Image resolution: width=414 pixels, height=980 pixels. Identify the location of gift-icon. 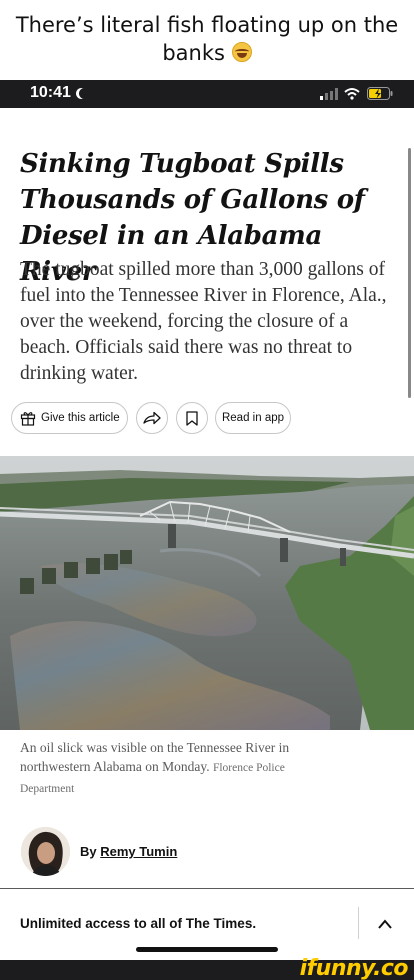
(28, 419).